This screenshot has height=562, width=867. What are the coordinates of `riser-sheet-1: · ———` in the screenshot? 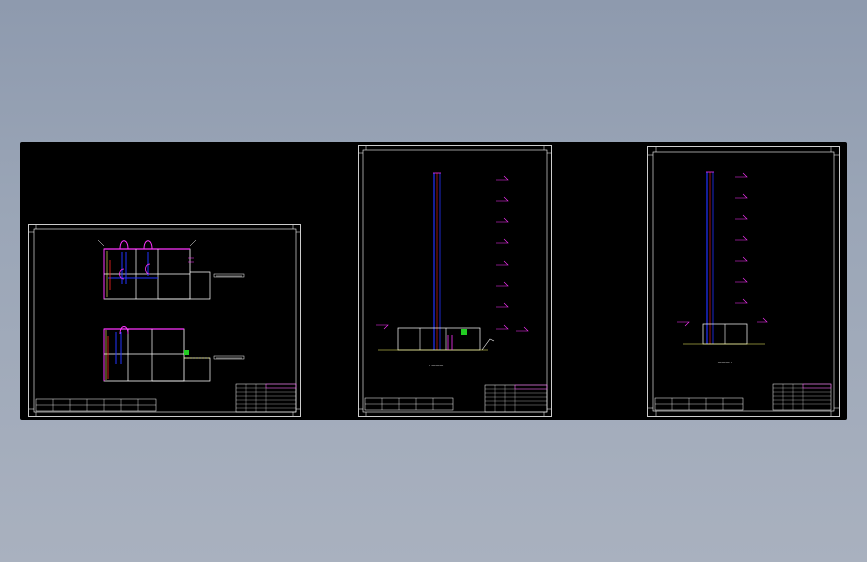 It's located at (455, 281).